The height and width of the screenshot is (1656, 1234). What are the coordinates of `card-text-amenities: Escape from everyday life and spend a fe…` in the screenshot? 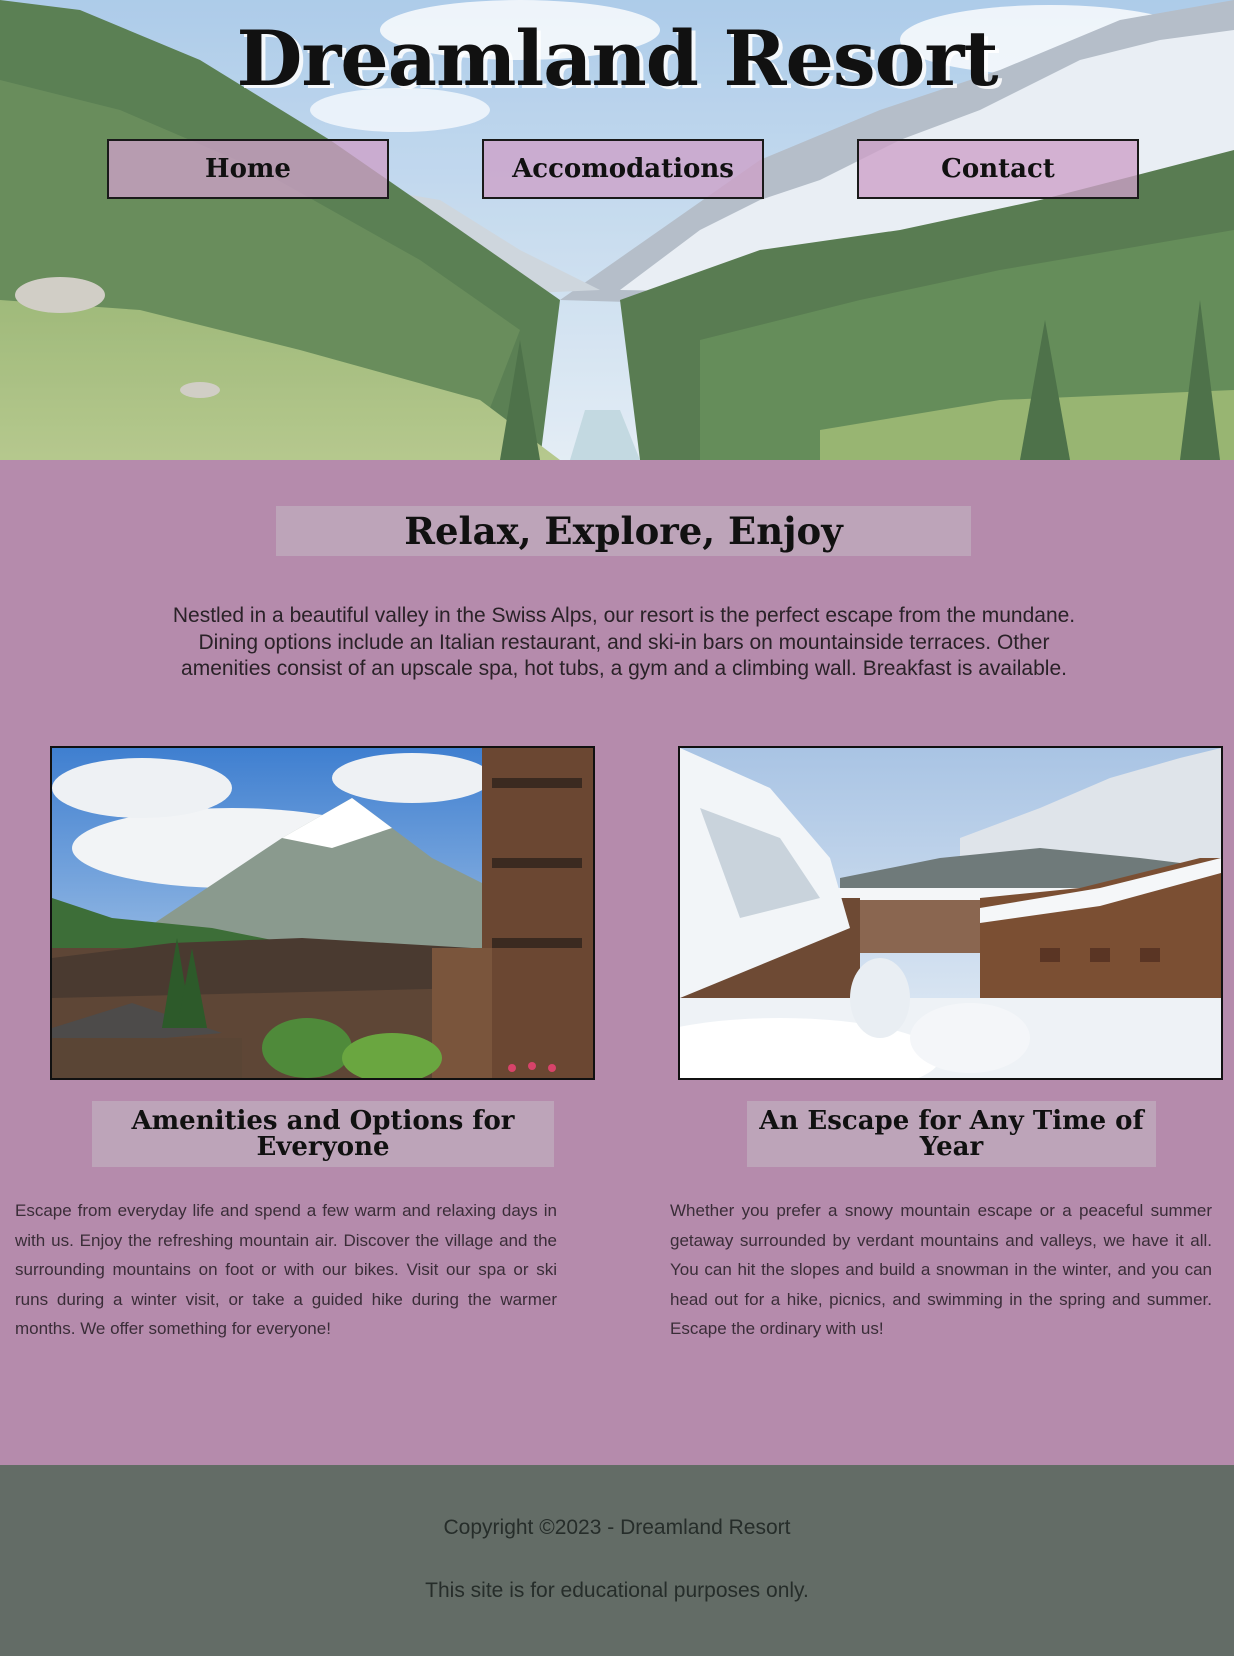 It's located at (286, 1269).